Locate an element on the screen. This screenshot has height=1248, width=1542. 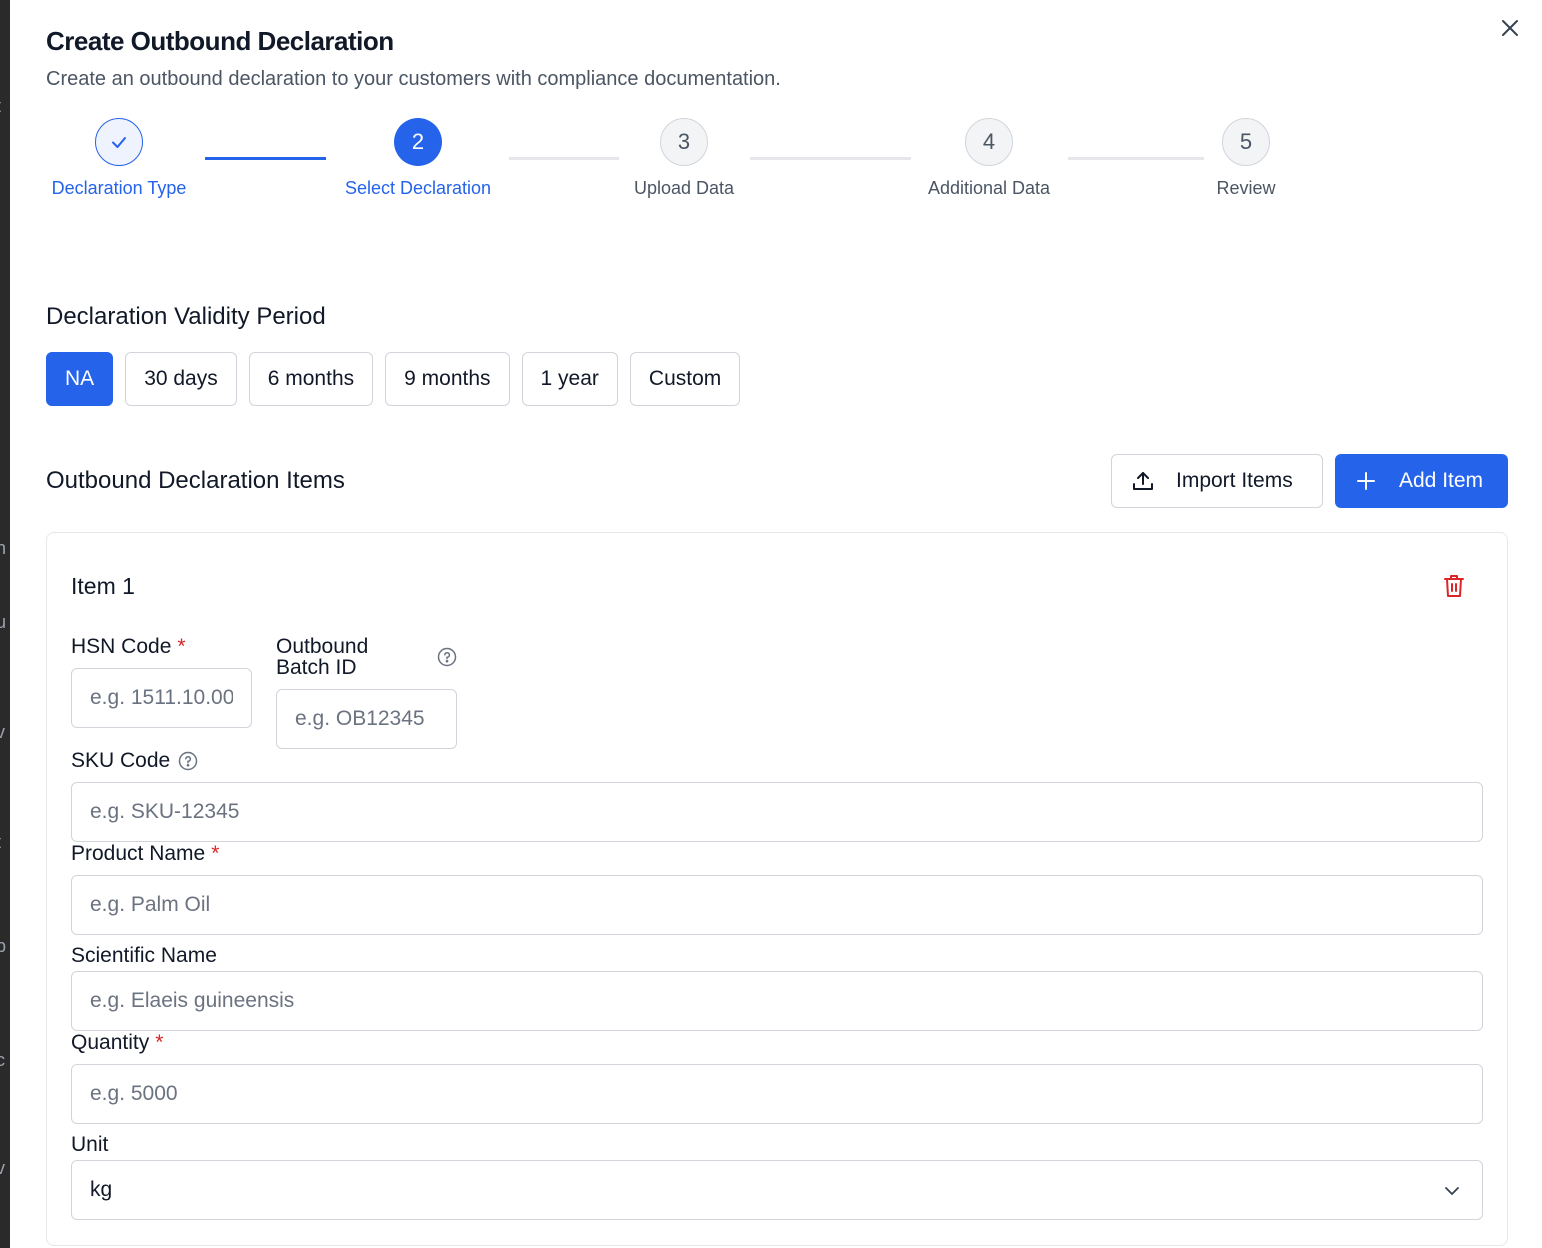
step-additional-data: 4 Additional Data is located at coordinates (989, 158).